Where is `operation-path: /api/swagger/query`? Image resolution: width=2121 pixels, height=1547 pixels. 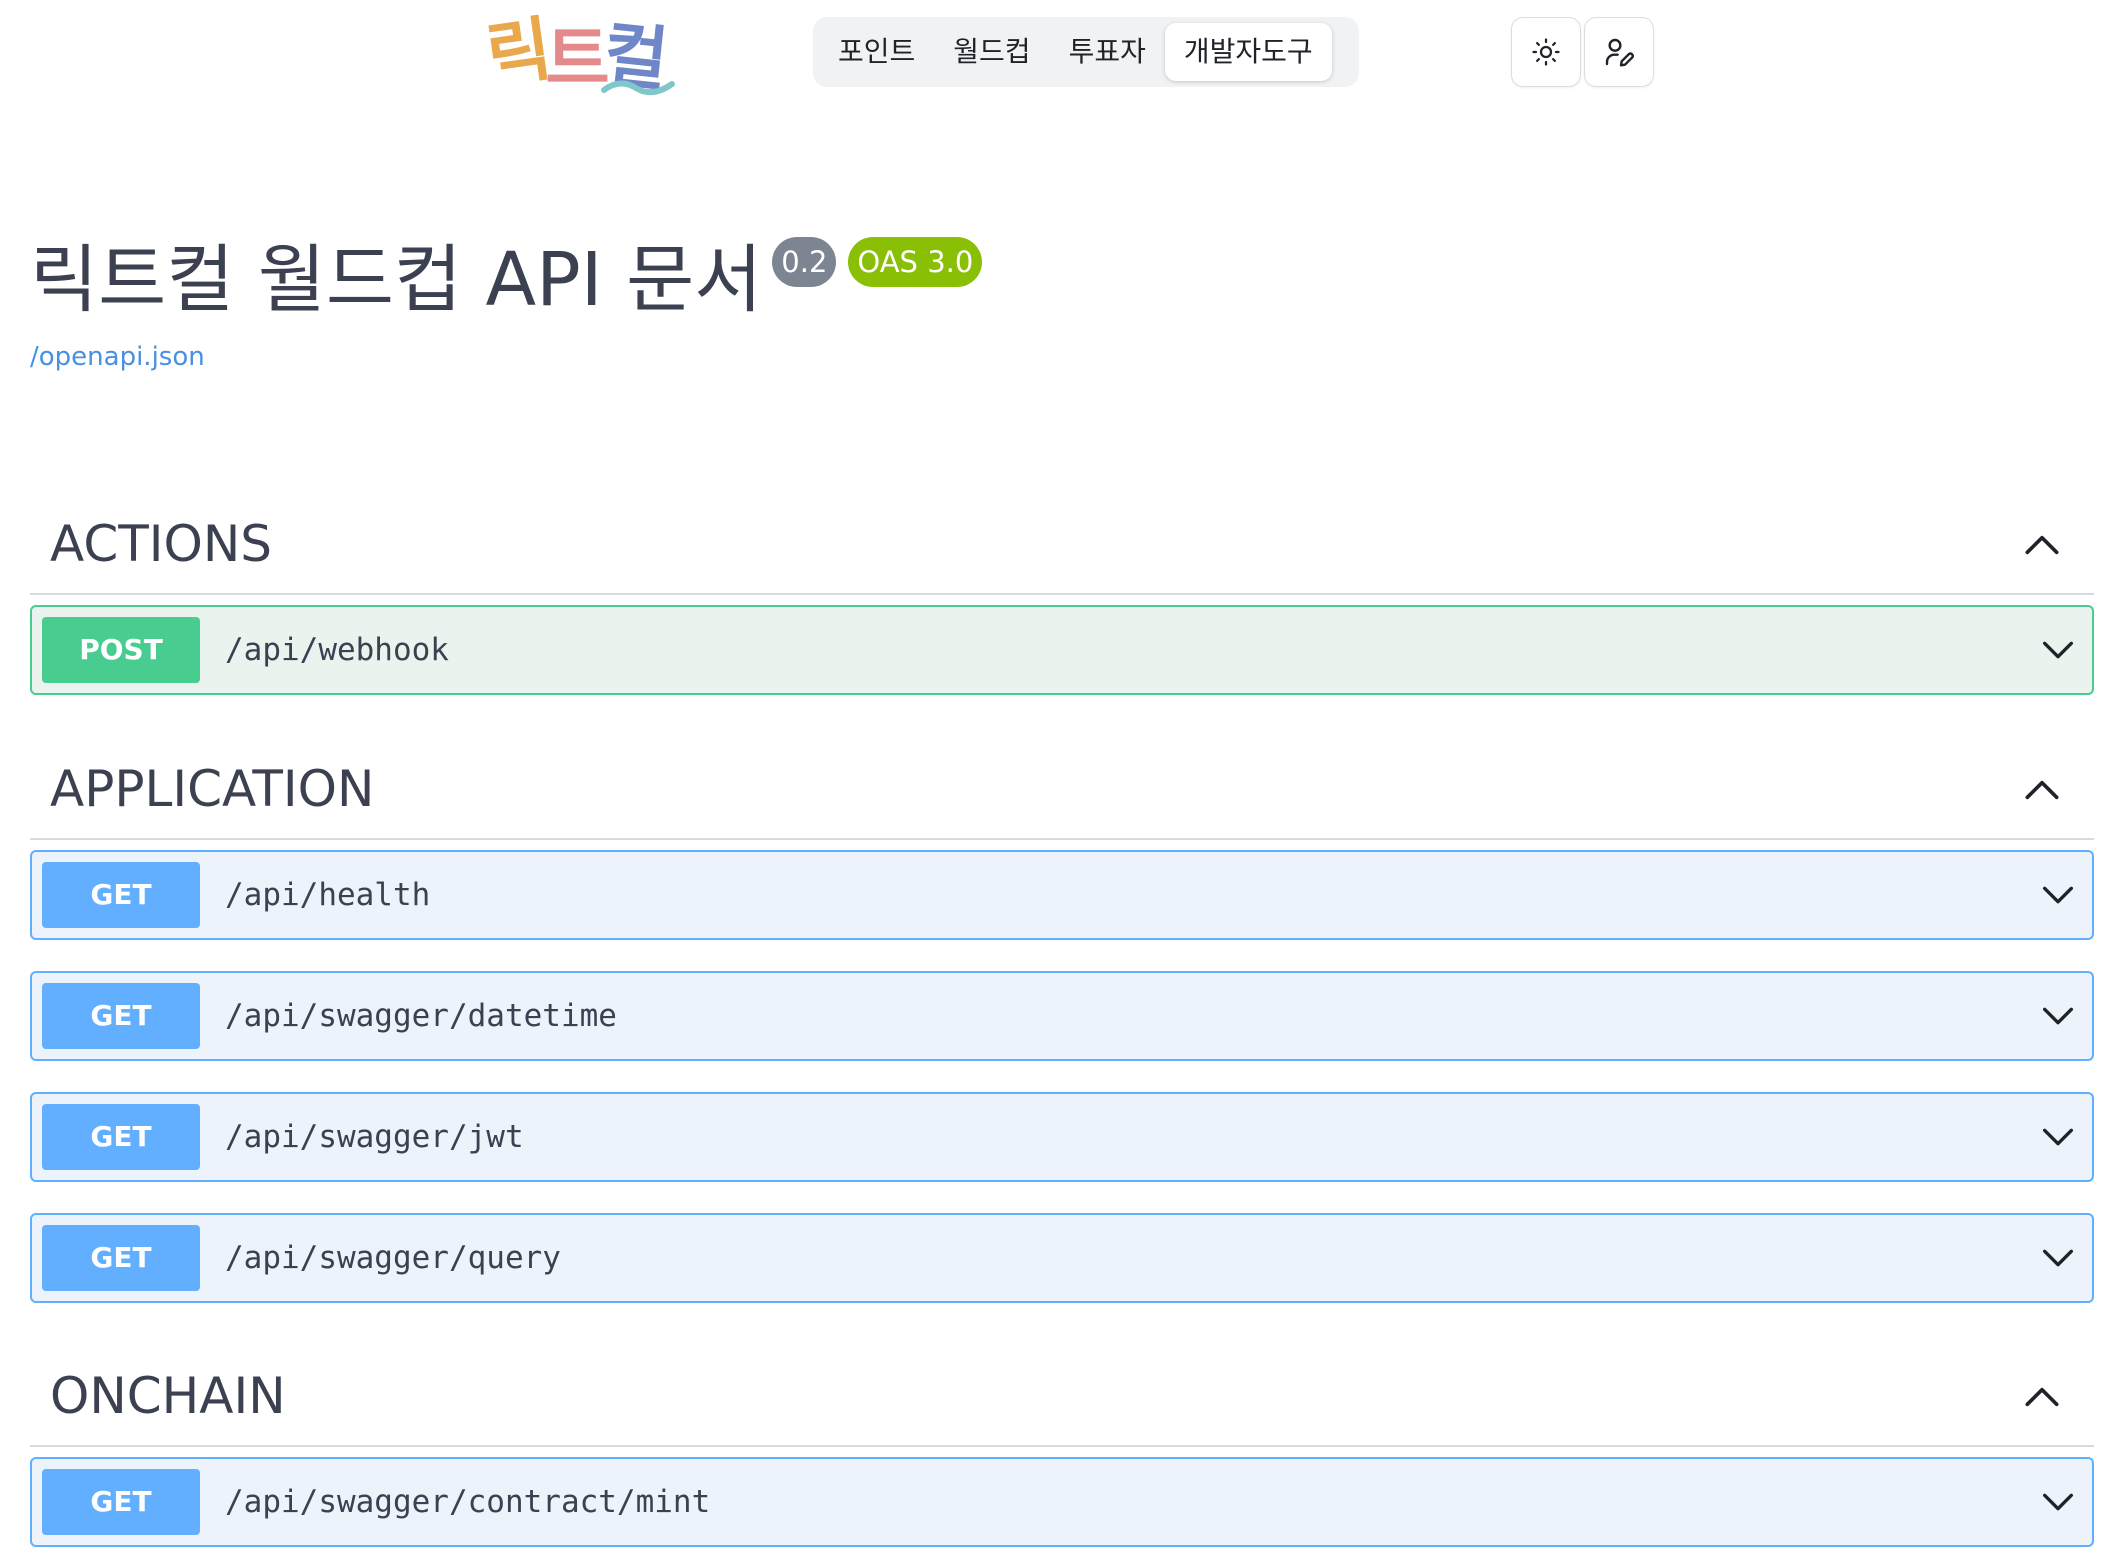
operation-path: /api/swagger/query is located at coordinates (393, 1258).